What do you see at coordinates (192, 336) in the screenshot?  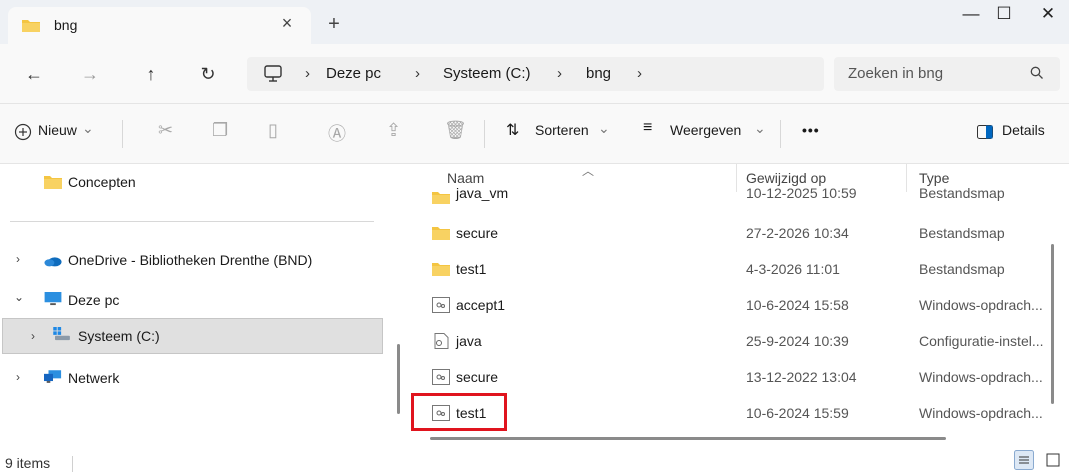 I see `sidebar-item-systeem: › Systeem (C:)` at bounding box center [192, 336].